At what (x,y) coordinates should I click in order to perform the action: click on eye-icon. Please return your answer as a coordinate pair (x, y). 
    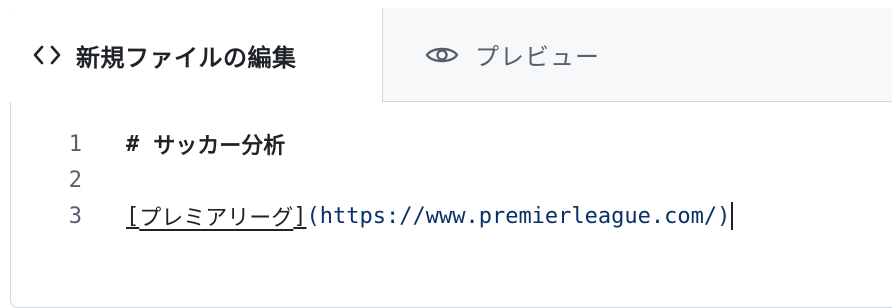
    Looking at the image, I should click on (442, 55).